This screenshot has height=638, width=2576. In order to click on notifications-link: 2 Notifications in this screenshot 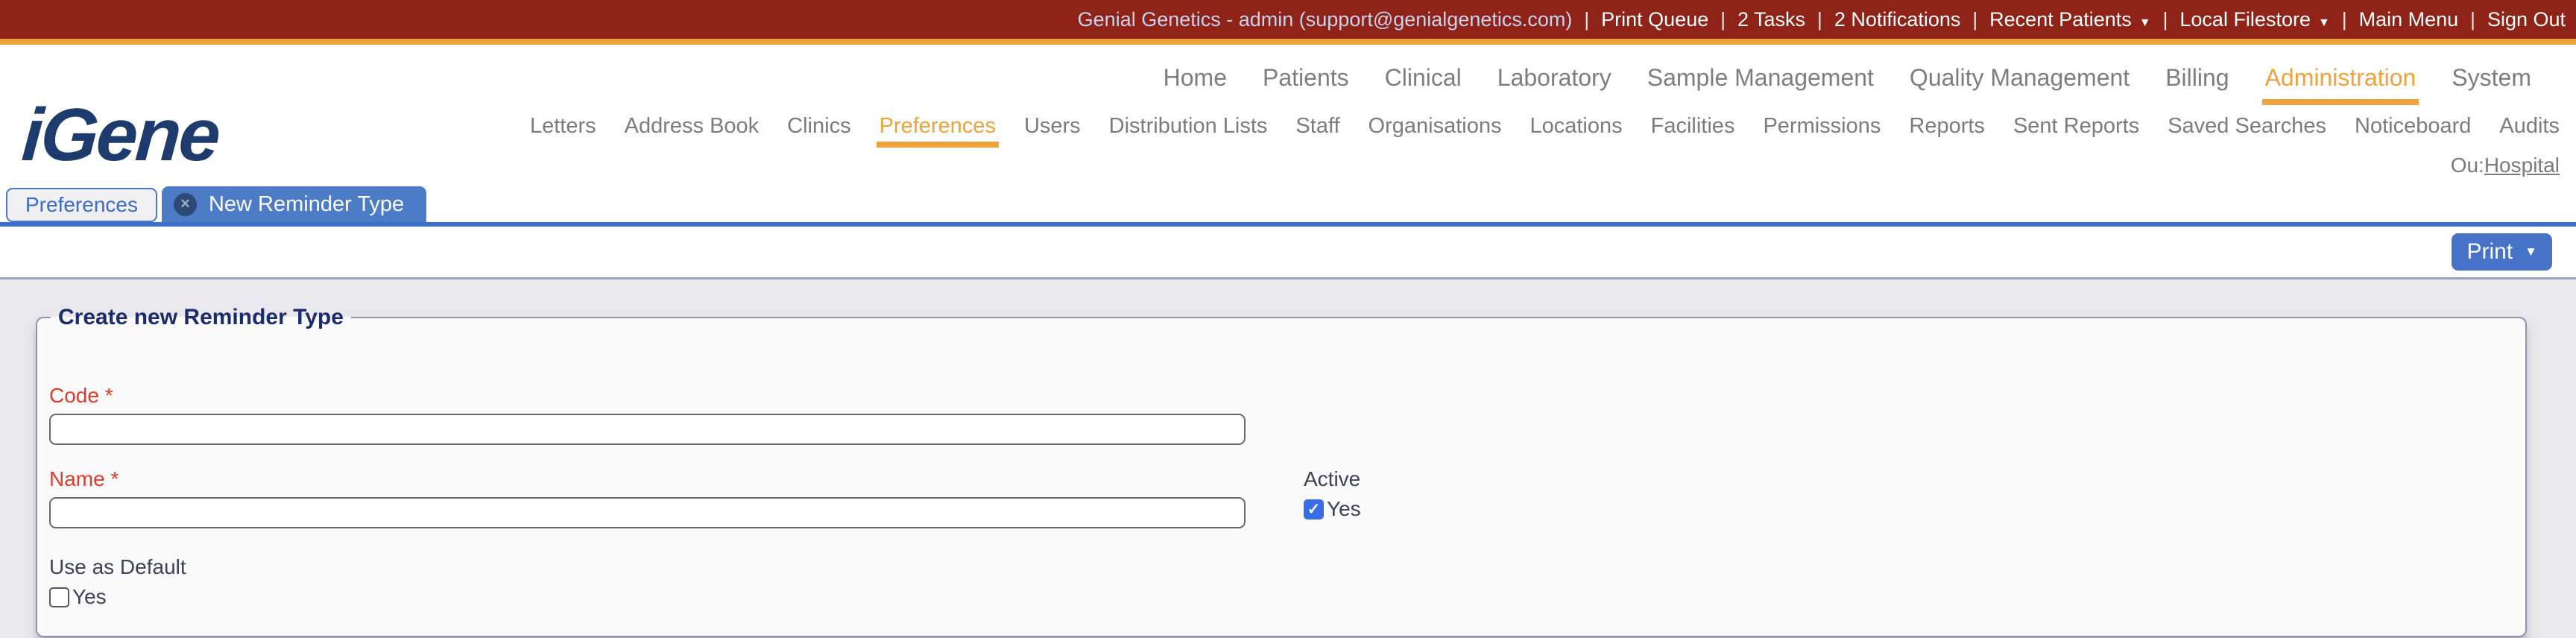, I will do `click(1897, 19)`.